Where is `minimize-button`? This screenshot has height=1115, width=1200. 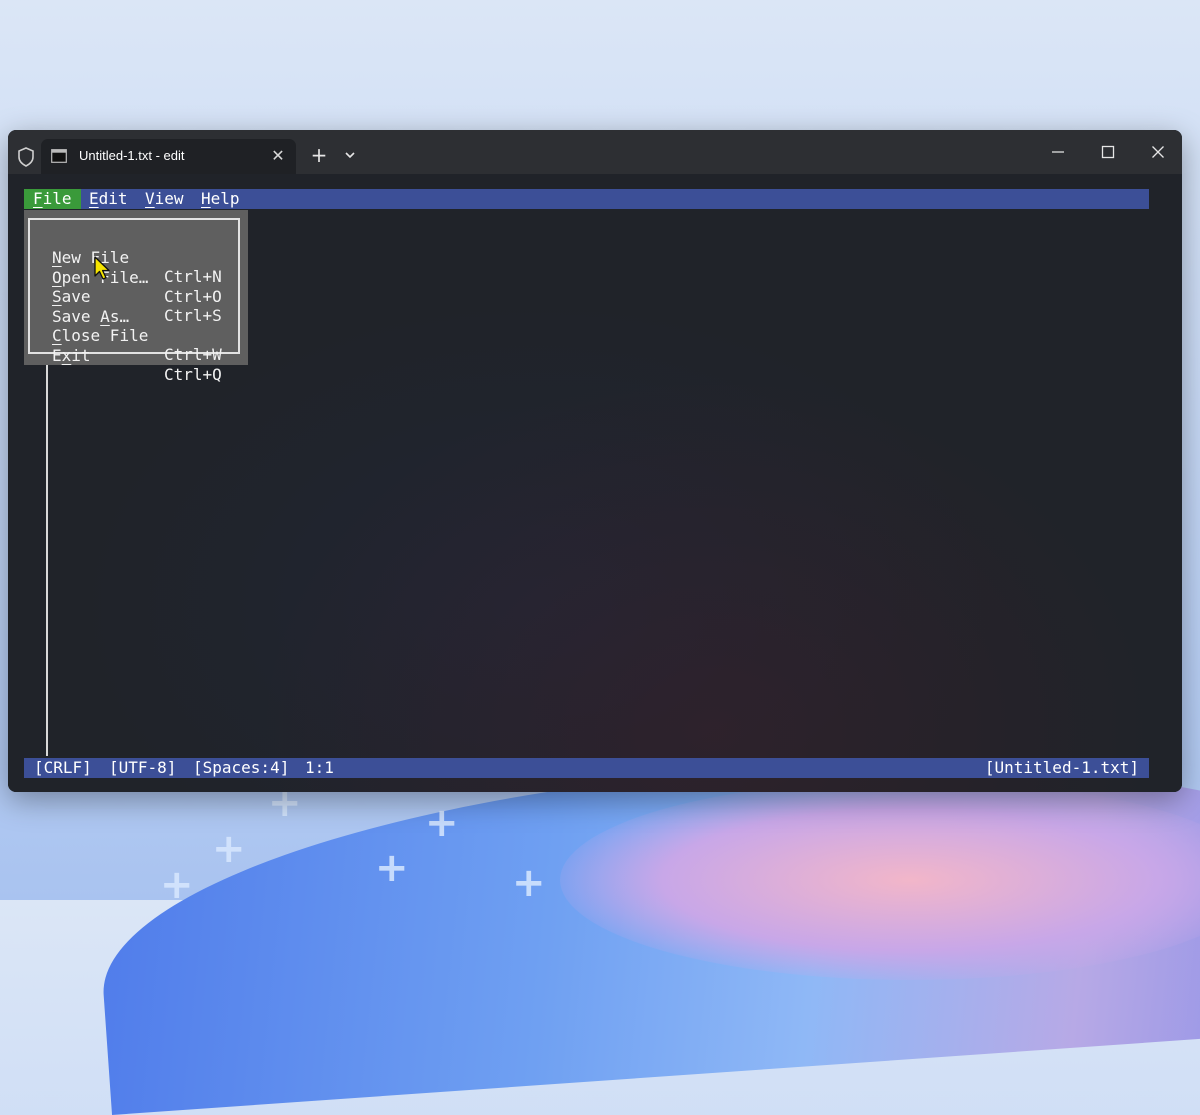
minimize-button is located at coordinates (1058, 152).